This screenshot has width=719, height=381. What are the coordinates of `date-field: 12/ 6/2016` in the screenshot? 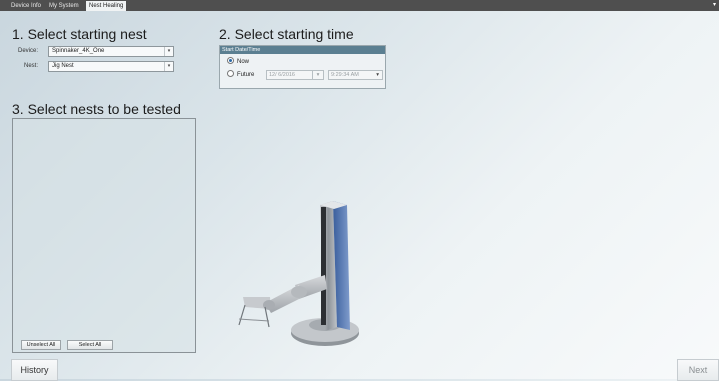 It's located at (290, 75).